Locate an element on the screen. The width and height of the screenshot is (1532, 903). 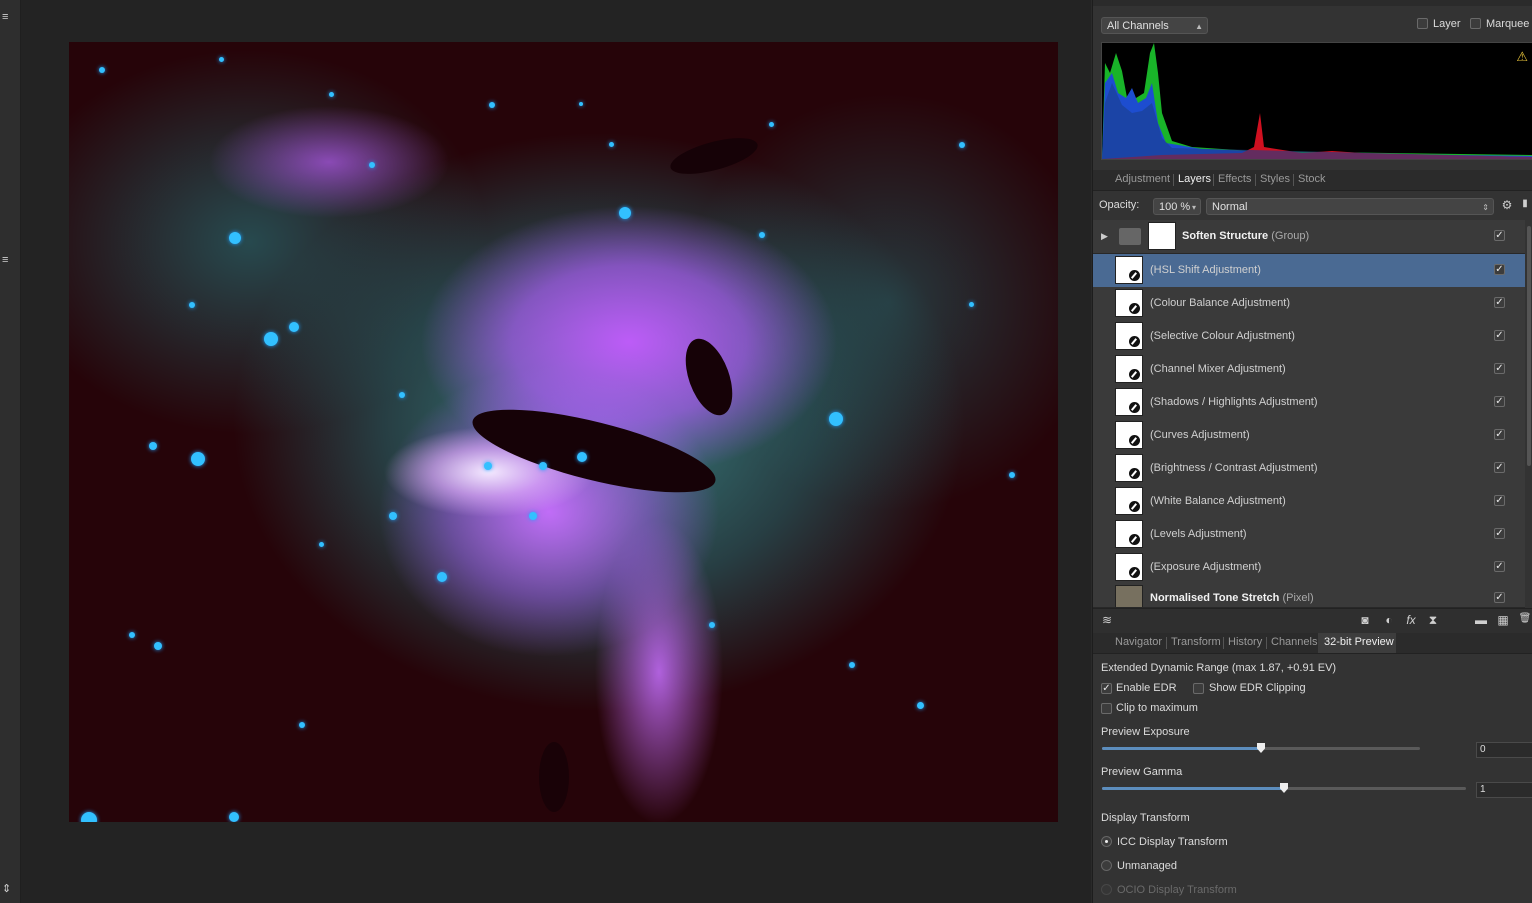
expand-arrow-icon: ▶ is located at coordinates (1104, 236).